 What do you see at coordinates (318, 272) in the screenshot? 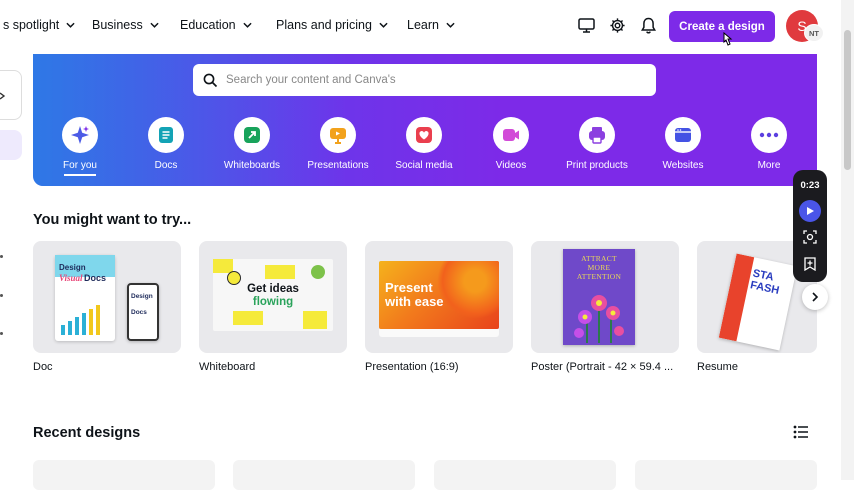
I see `star-sticker` at bounding box center [318, 272].